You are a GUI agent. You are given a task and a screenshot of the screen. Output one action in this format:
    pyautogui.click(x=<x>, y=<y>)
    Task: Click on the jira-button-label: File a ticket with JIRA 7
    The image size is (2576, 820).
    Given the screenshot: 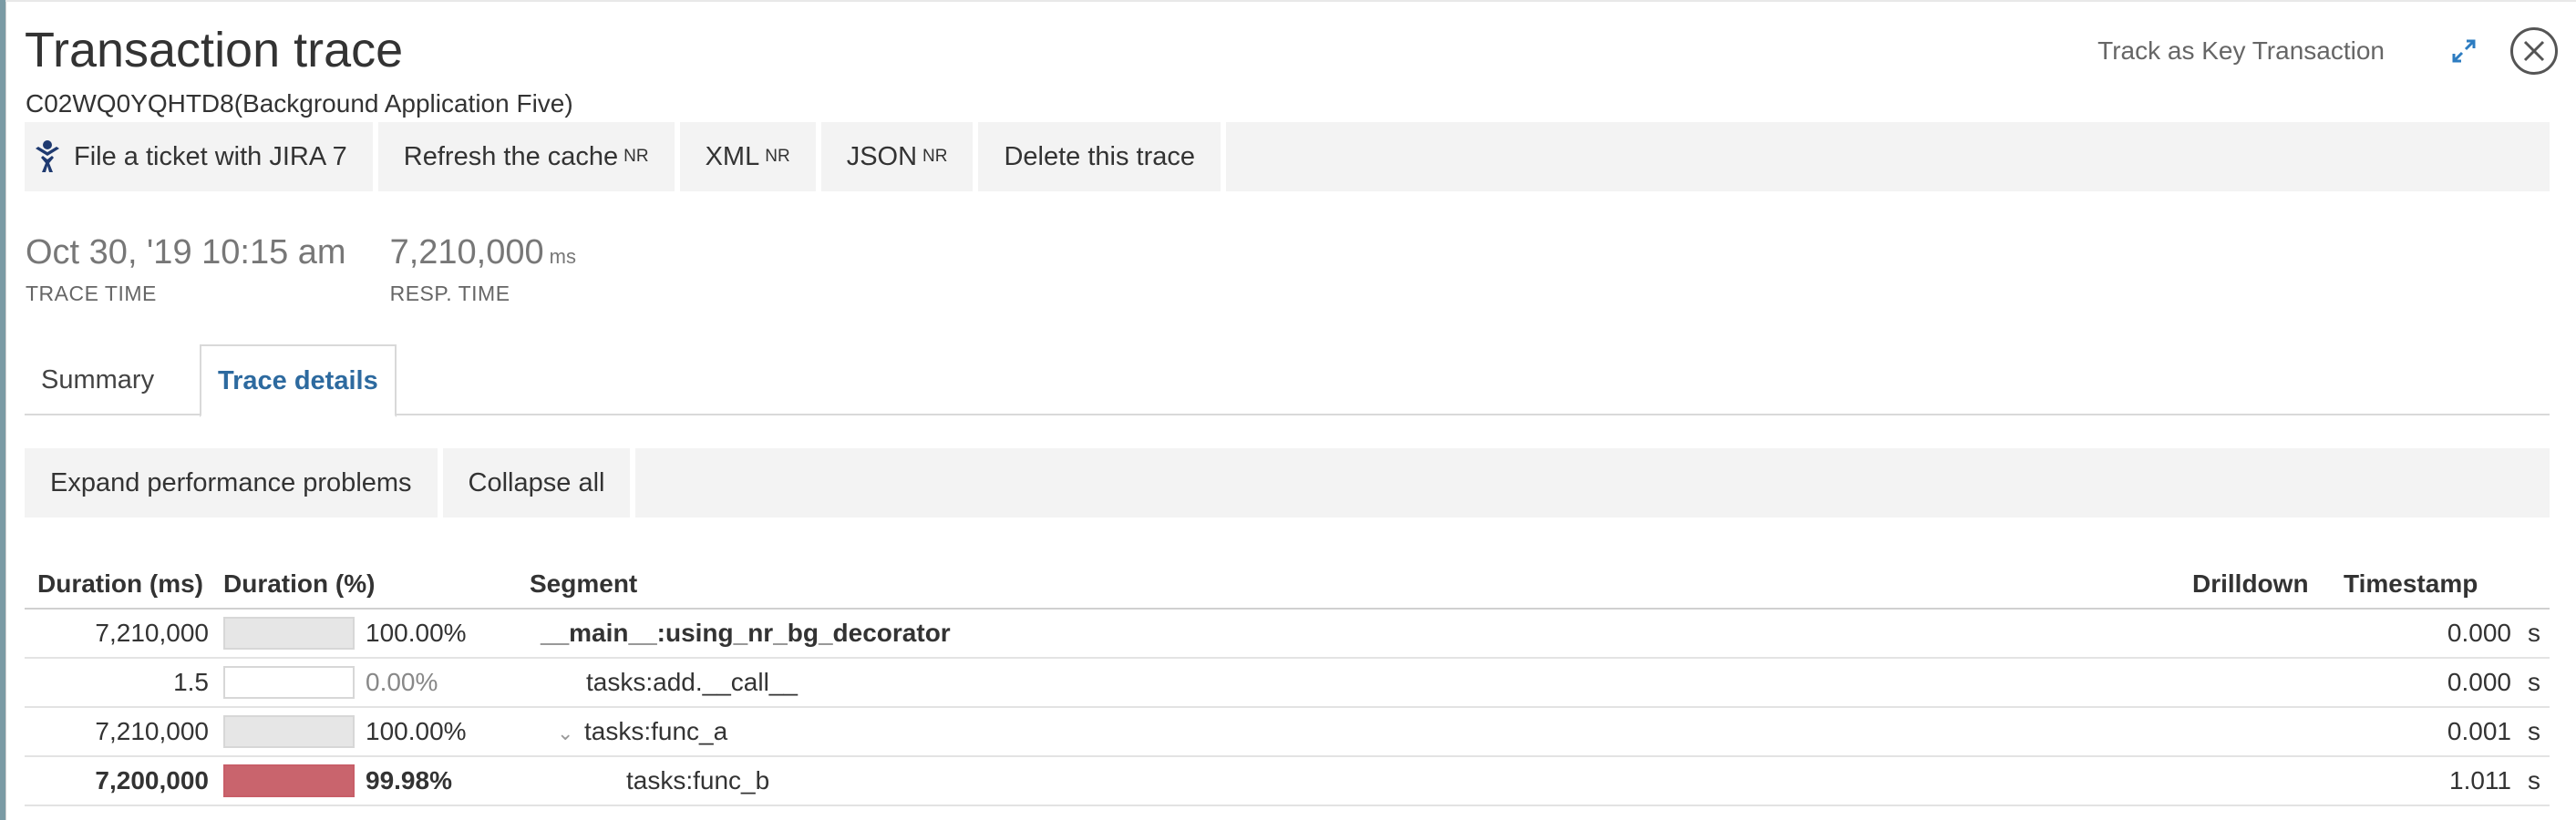 What is the action you would take?
    pyautogui.click(x=210, y=156)
    